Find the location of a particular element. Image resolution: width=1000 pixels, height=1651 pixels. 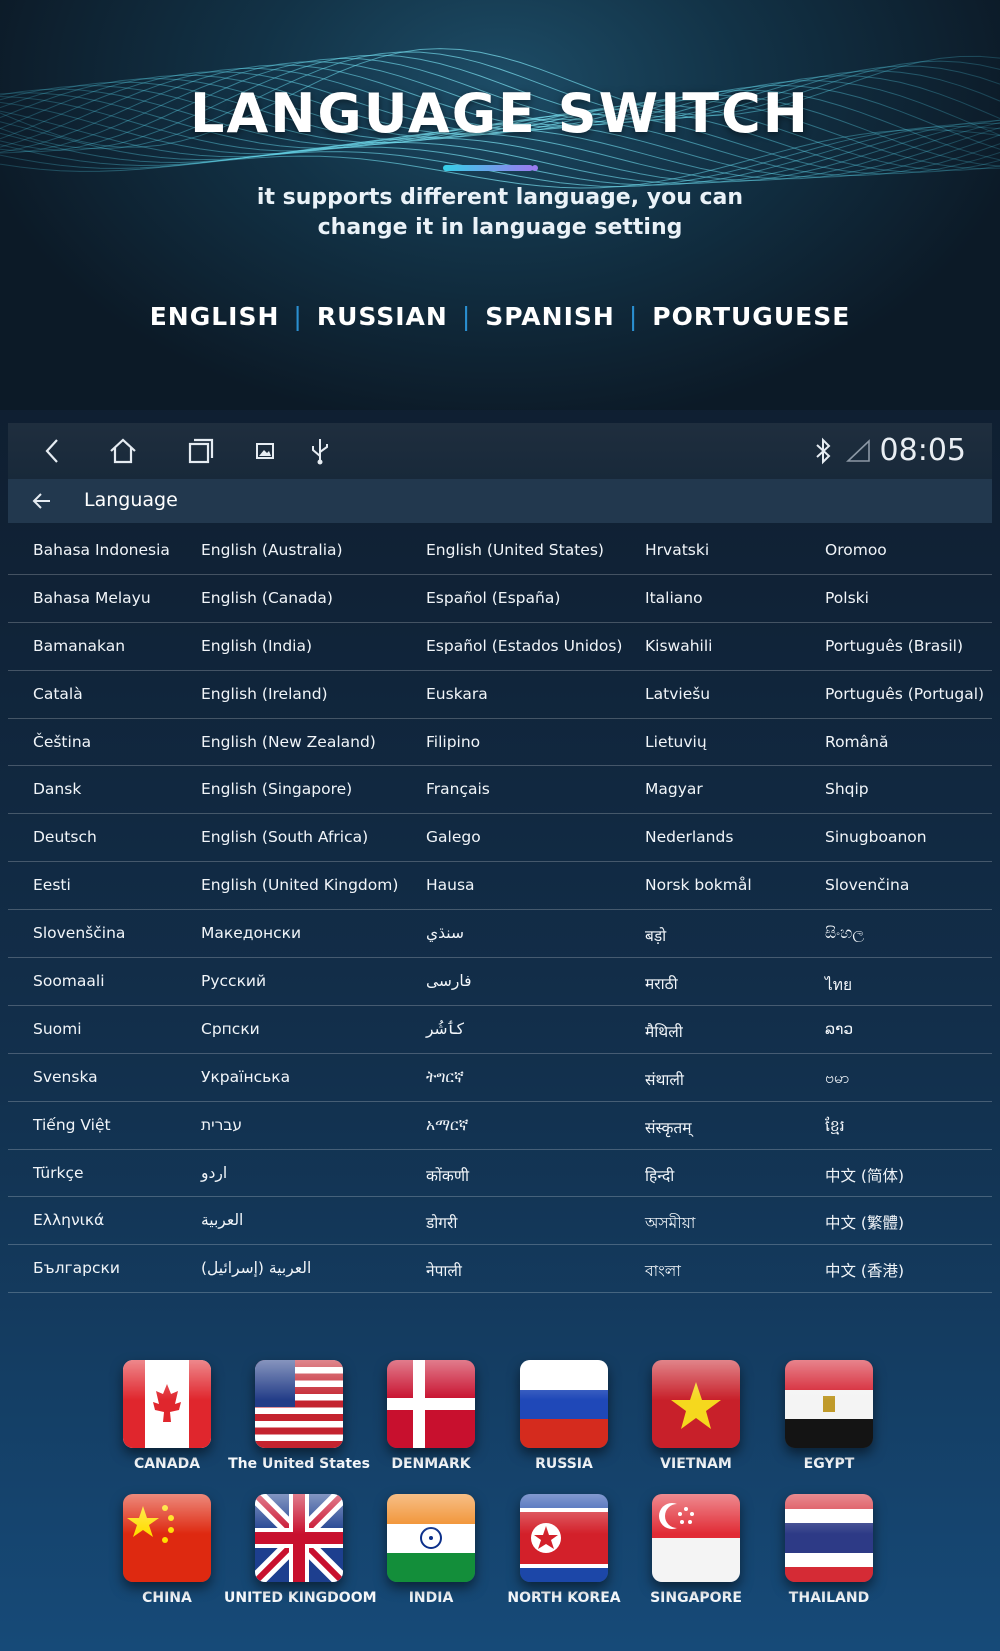

recent-apps-icon is located at coordinates (200, 451).